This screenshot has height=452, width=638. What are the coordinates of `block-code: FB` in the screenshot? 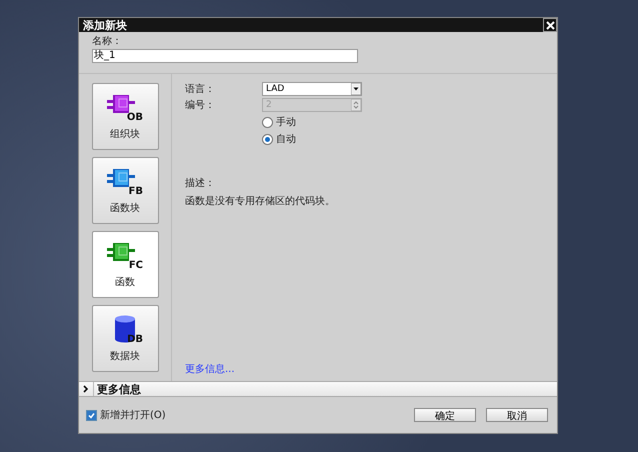 It's located at (135, 191).